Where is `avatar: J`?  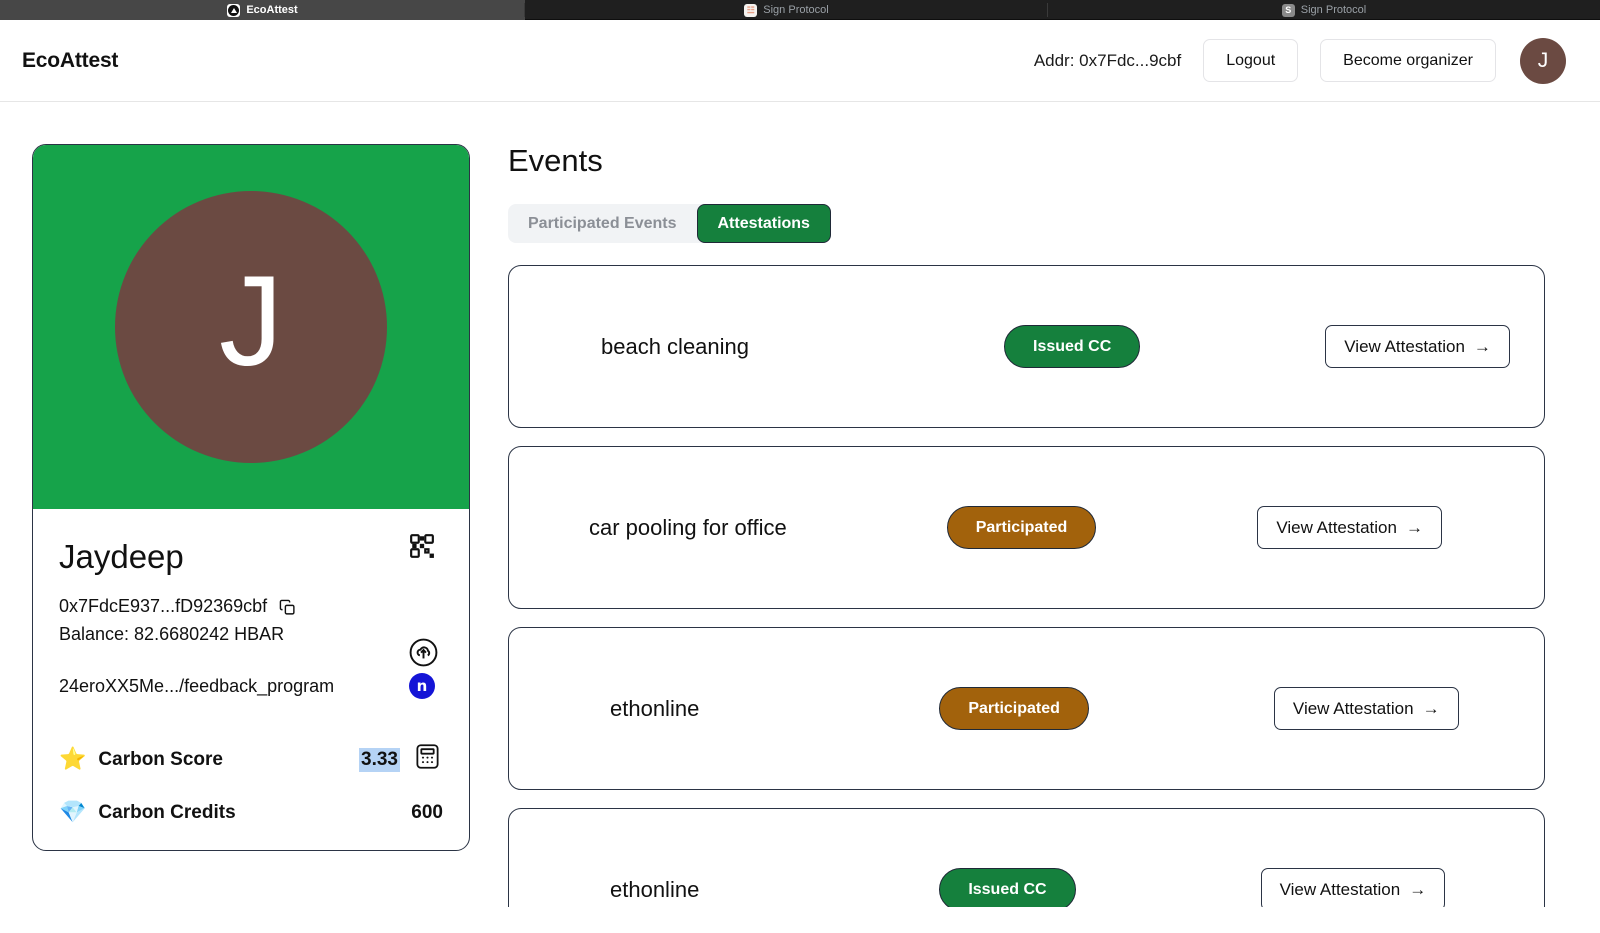 avatar: J is located at coordinates (1543, 60).